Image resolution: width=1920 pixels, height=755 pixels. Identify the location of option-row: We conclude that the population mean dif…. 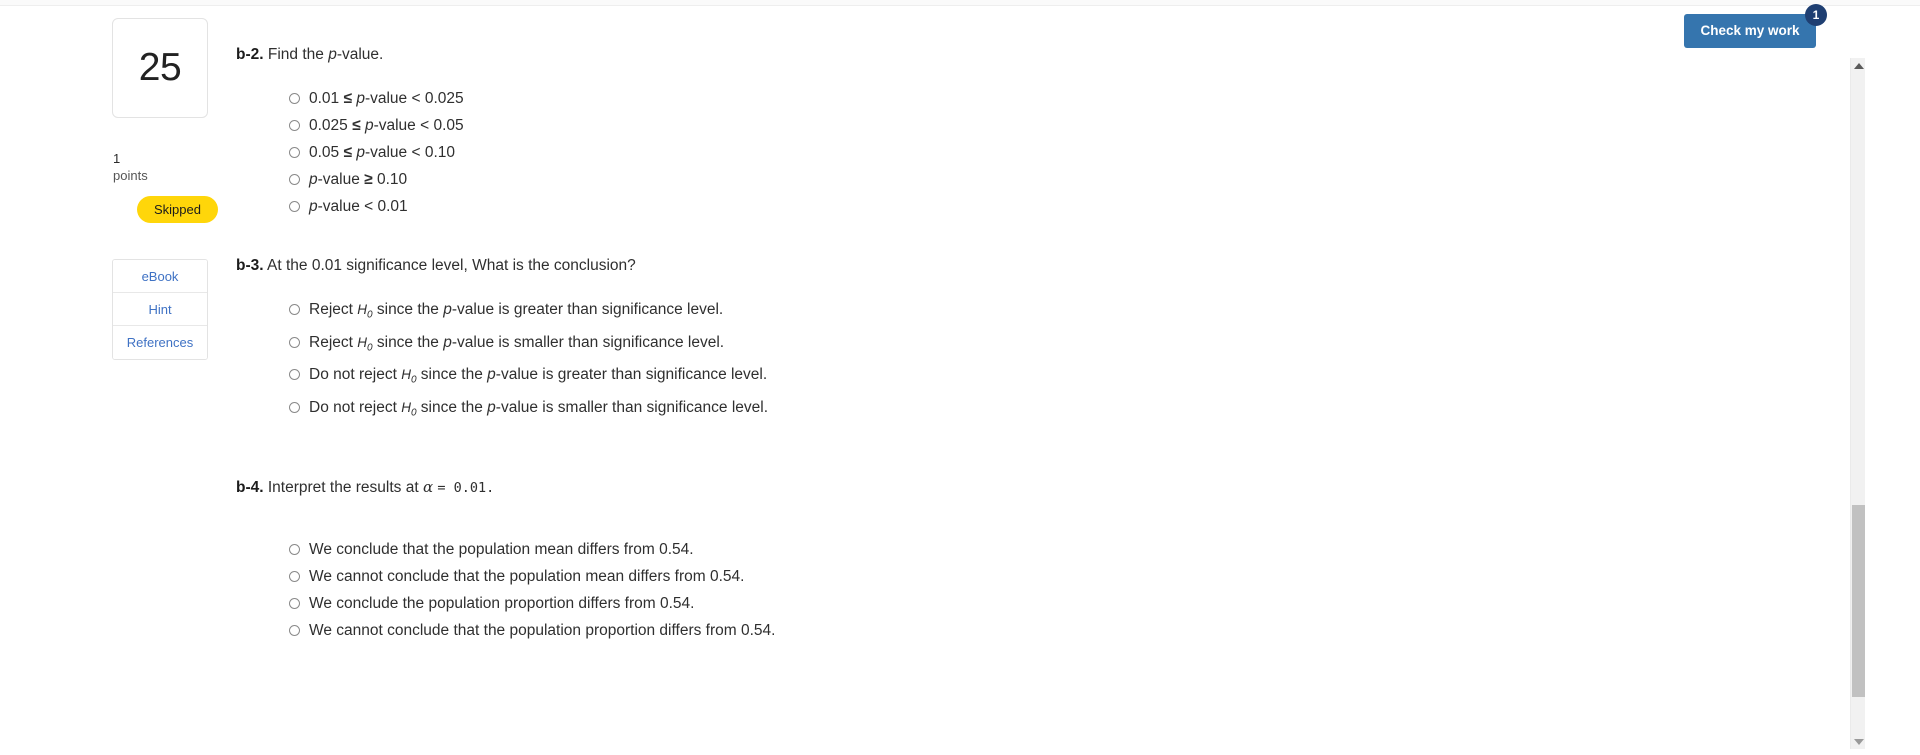
(1012, 550).